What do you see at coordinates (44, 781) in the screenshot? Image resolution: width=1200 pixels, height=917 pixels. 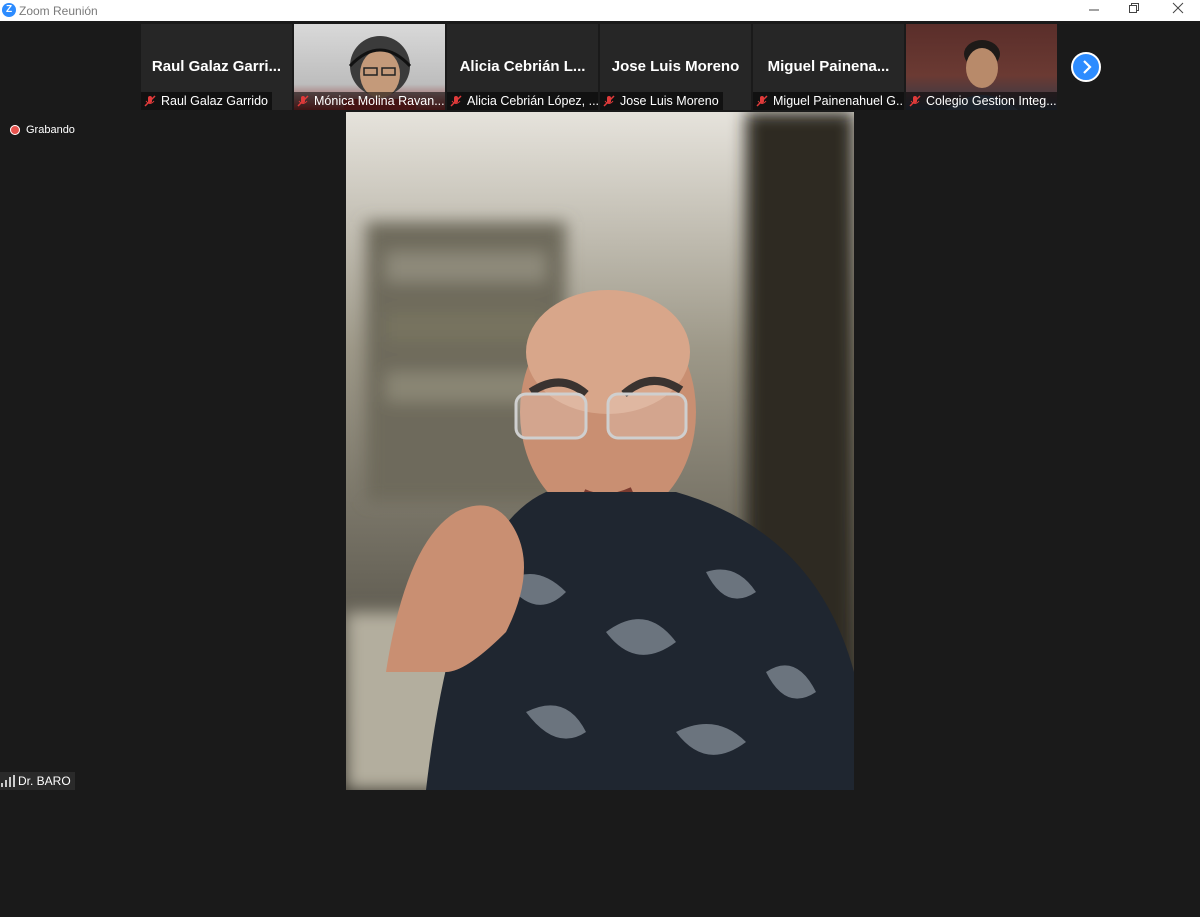 I see `active-speaker-name: Dr. BARO` at bounding box center [44, 781].